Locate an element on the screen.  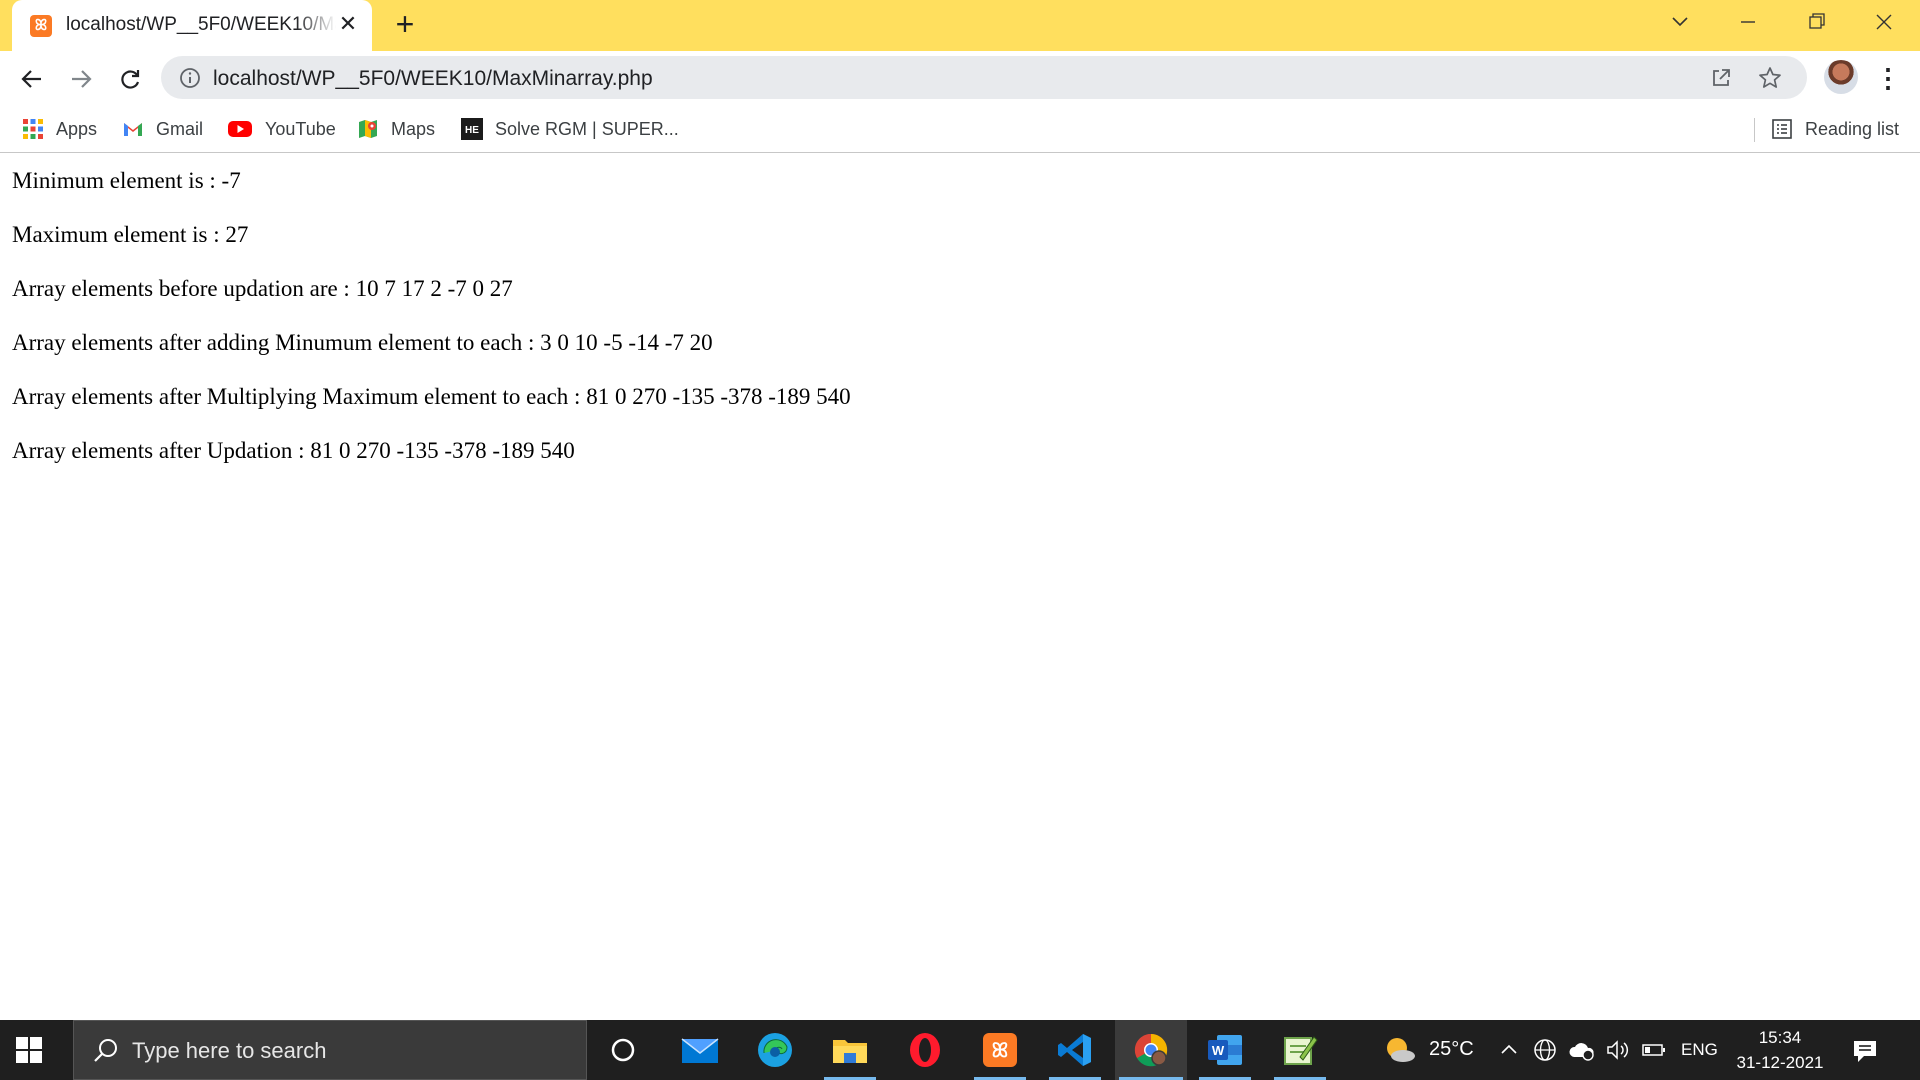
bookmark-label: Gmail is located at coordinates (180, 128).